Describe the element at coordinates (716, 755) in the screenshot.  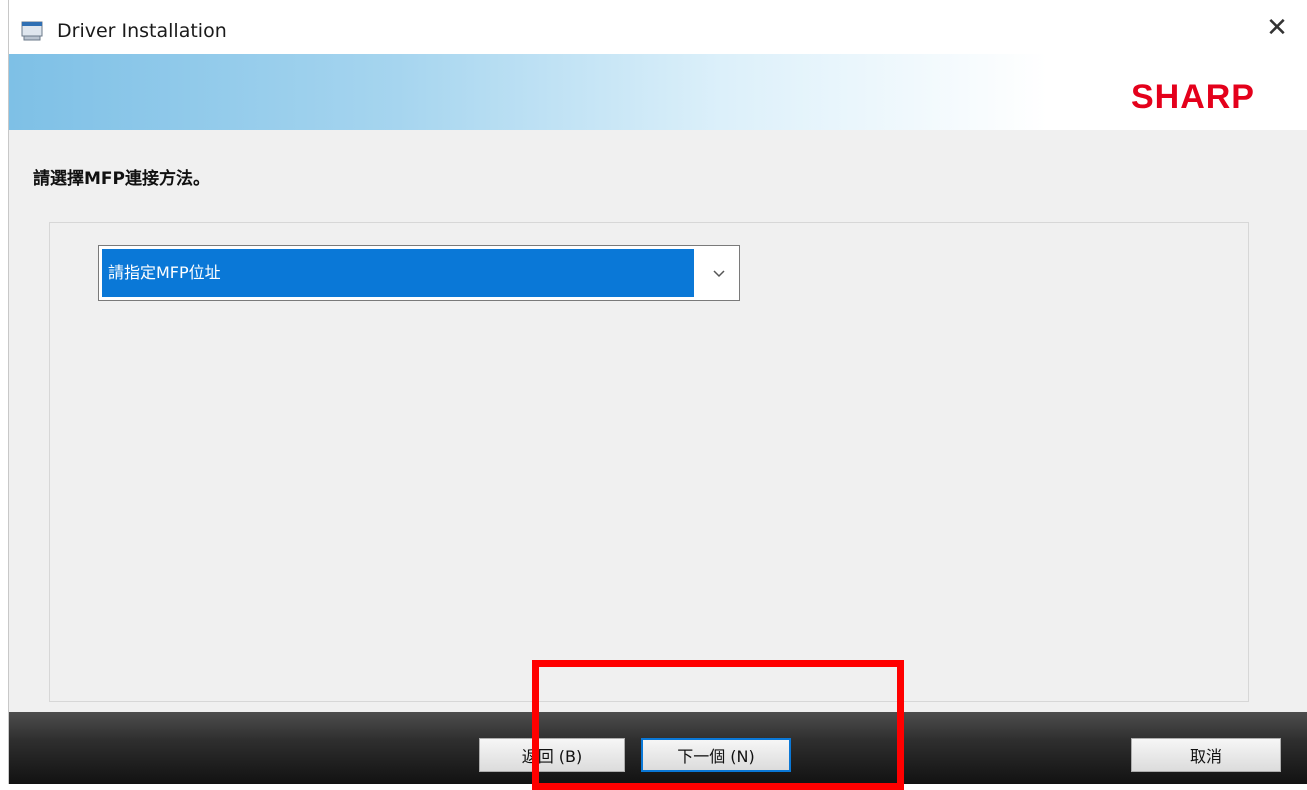
I see `next-button: 下一個 (N)` at that location.